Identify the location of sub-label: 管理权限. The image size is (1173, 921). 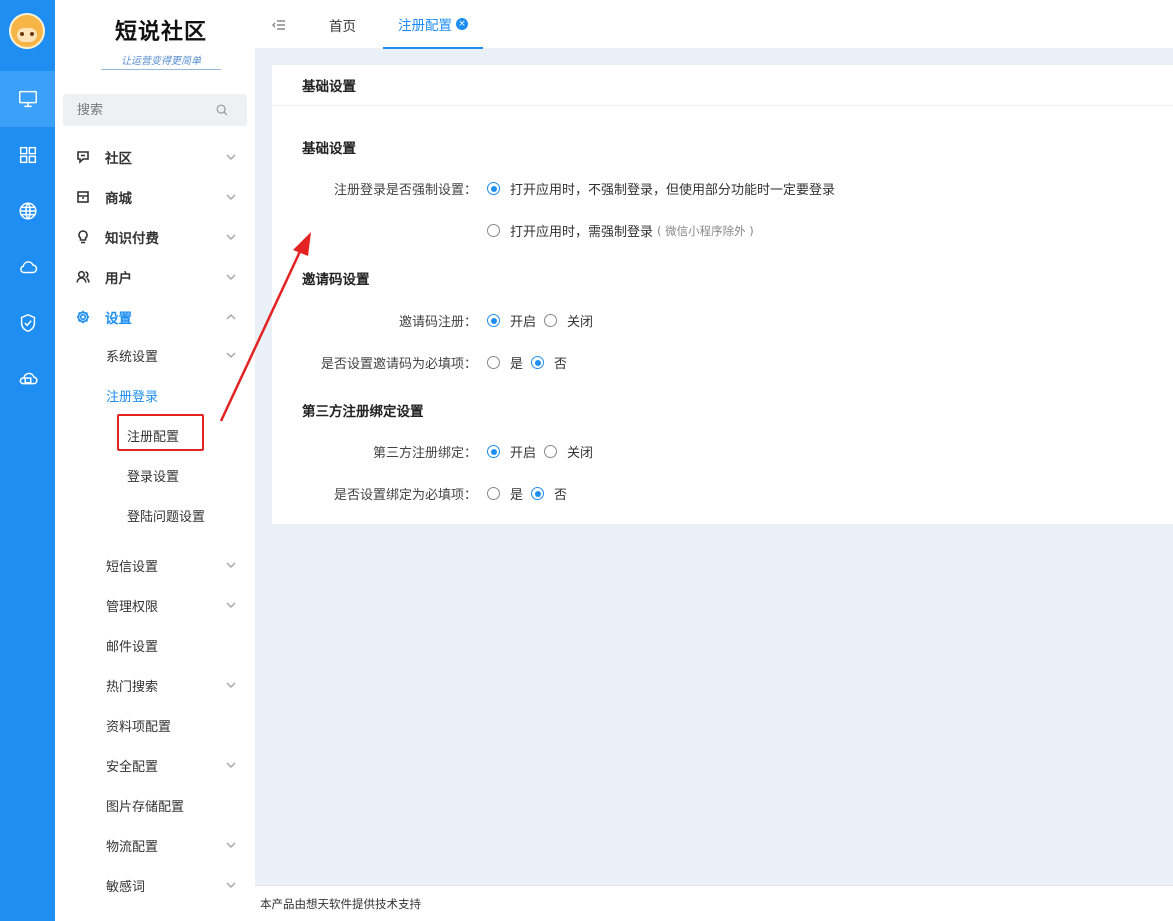
(132, 607).